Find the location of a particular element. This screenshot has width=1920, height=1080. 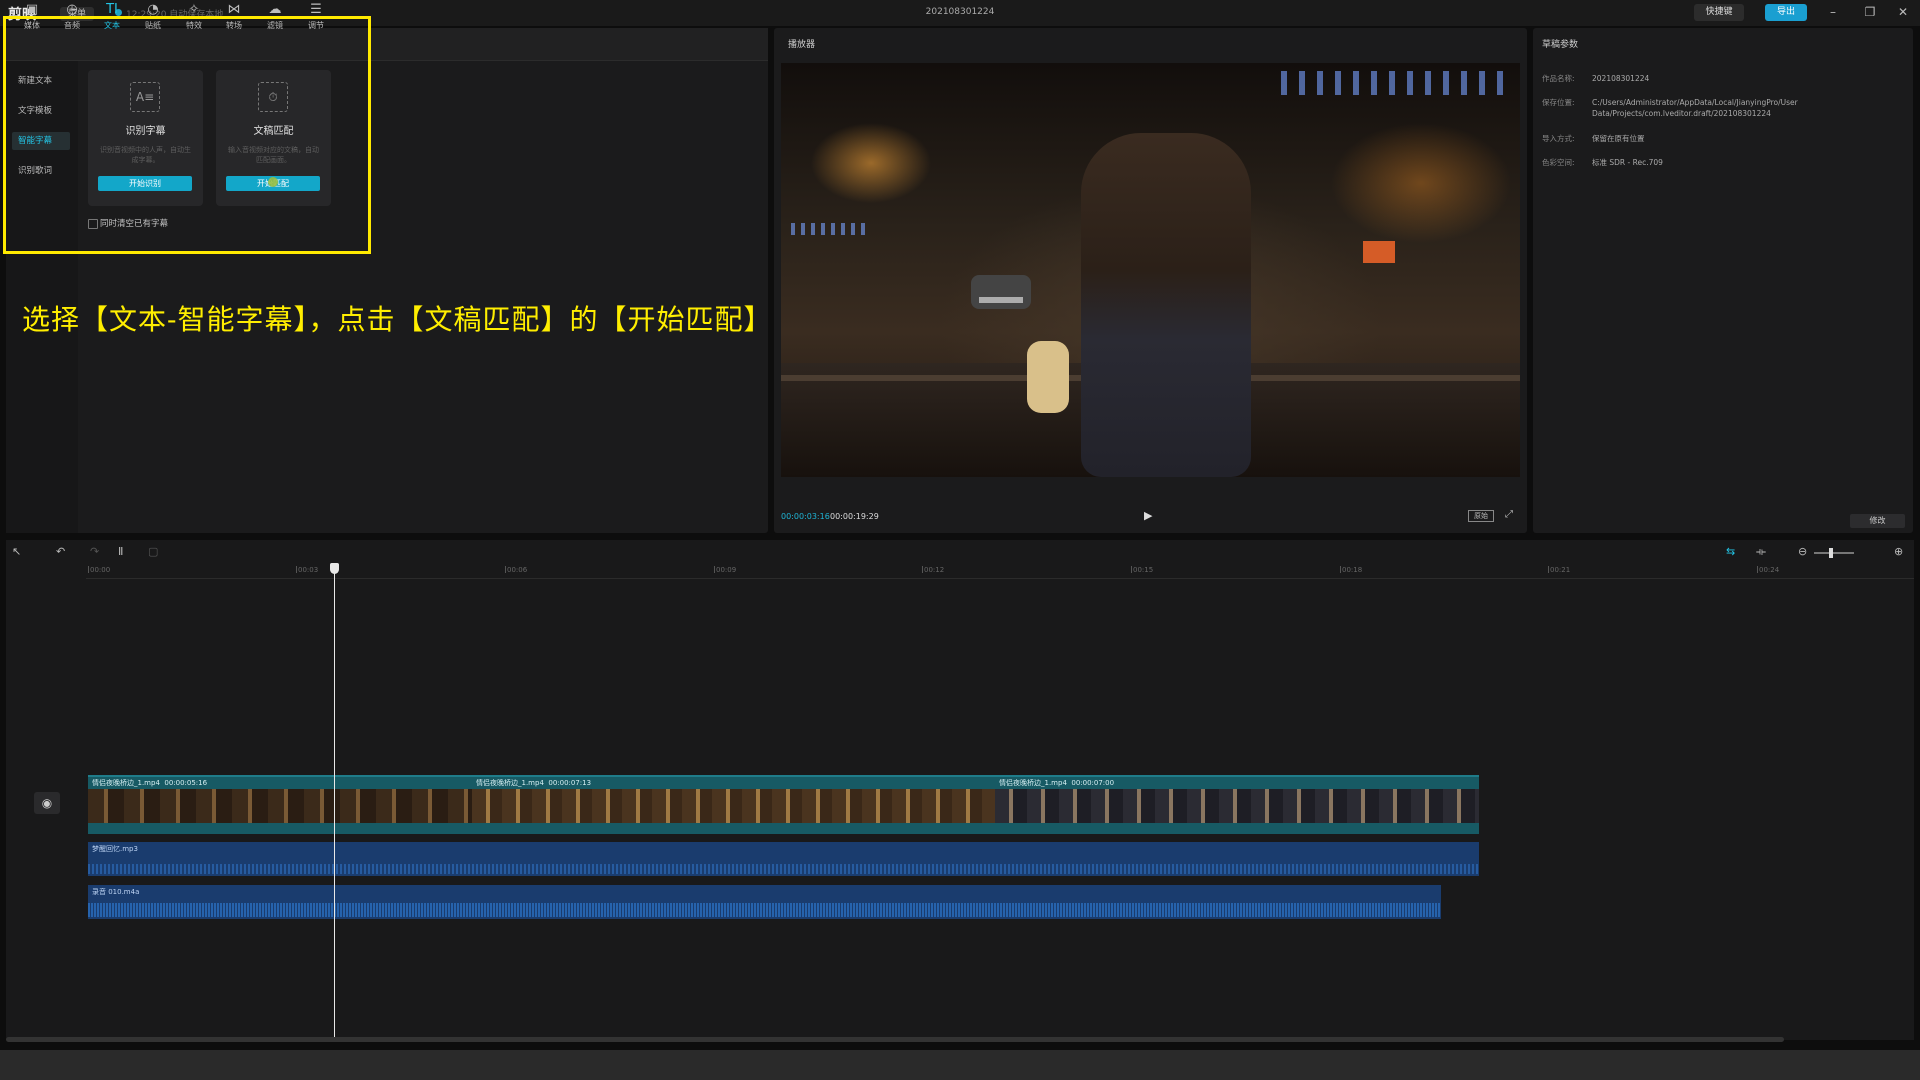

snap-icon: ⇆ is located at coordinates (1730, 551).